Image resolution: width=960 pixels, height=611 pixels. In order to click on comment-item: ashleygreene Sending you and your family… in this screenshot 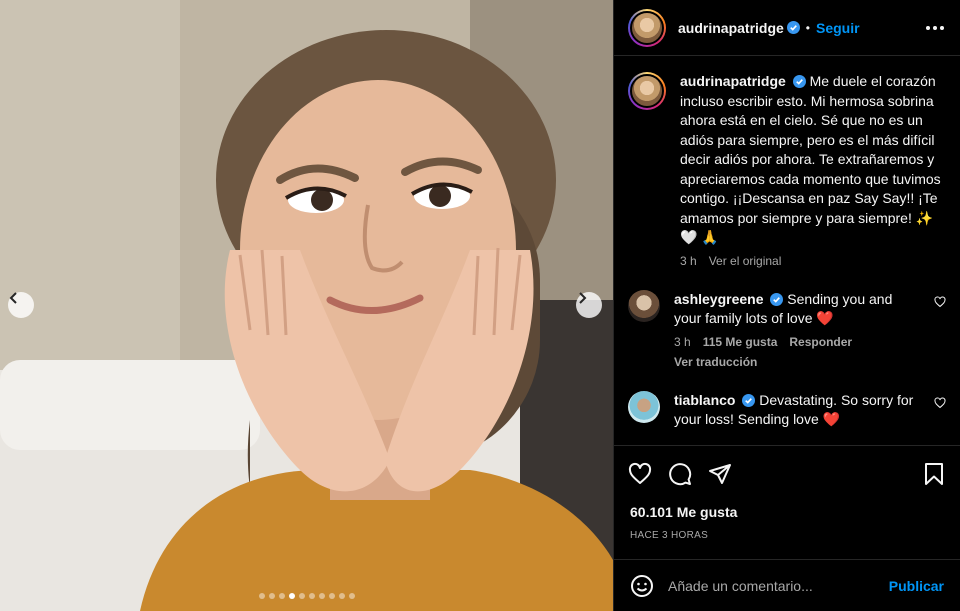, I will do `click(787, 329)`.